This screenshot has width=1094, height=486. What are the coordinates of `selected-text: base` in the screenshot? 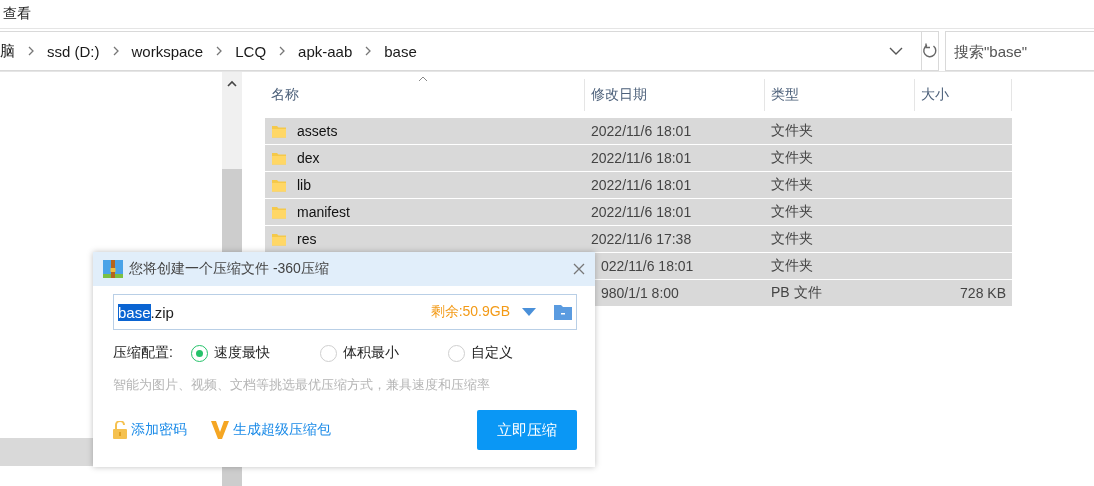 It's located at (134, 312).